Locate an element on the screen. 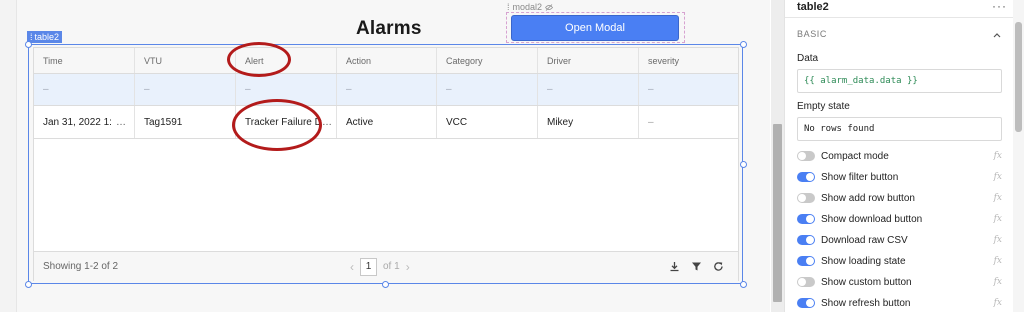  table-widget-tag-label: table2 is located at coordinates (47, 37).